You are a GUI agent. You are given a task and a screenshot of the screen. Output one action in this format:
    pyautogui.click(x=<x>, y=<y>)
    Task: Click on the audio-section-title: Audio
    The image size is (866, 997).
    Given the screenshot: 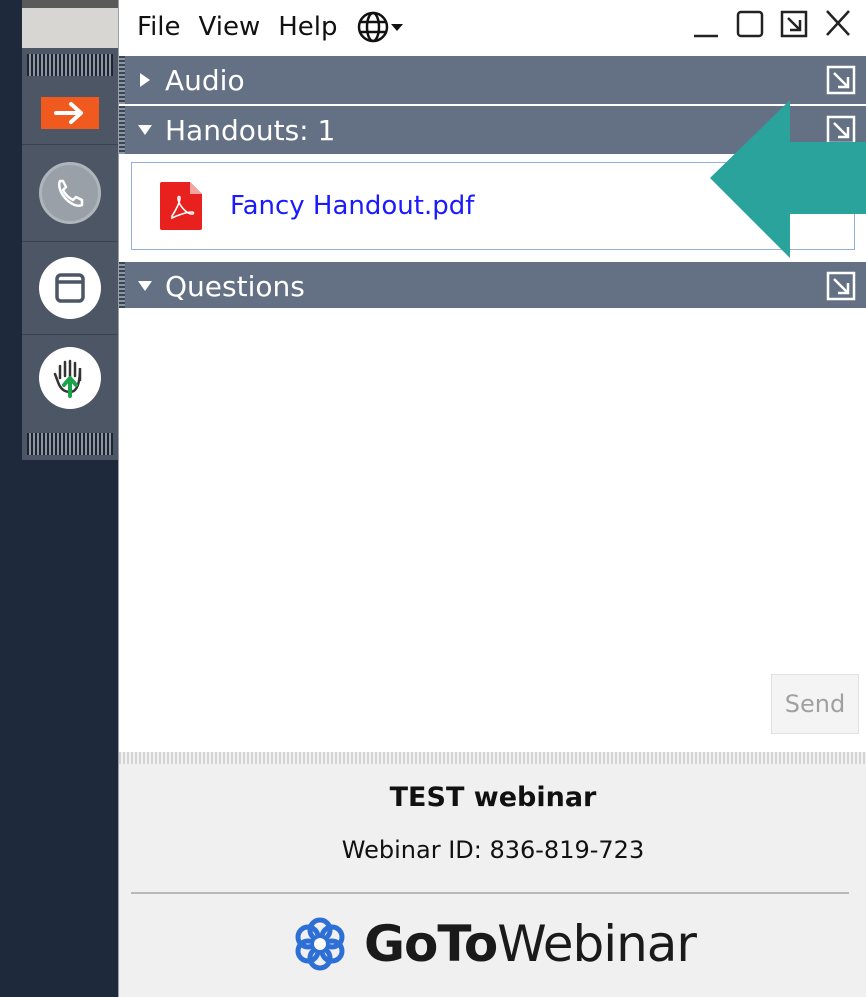 What is the action you would take?
    pyautogui.click(x=205, y=80)
    